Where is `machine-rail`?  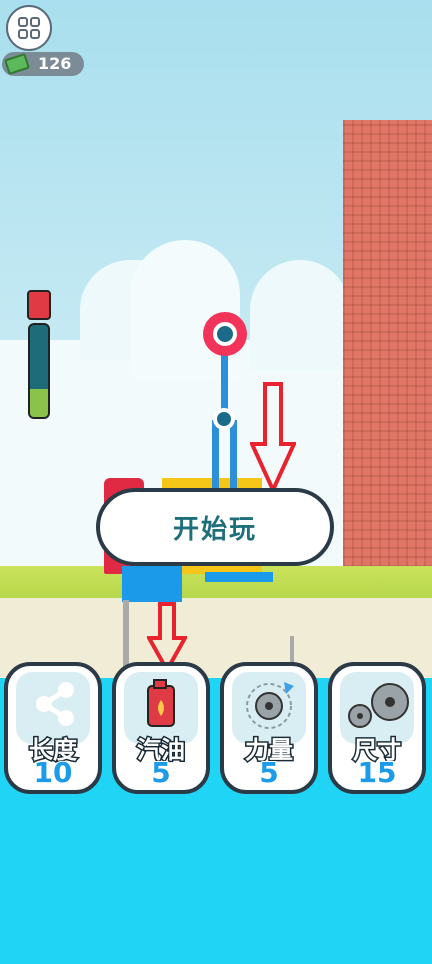 machine-rail is located at coordinates (239, 577).